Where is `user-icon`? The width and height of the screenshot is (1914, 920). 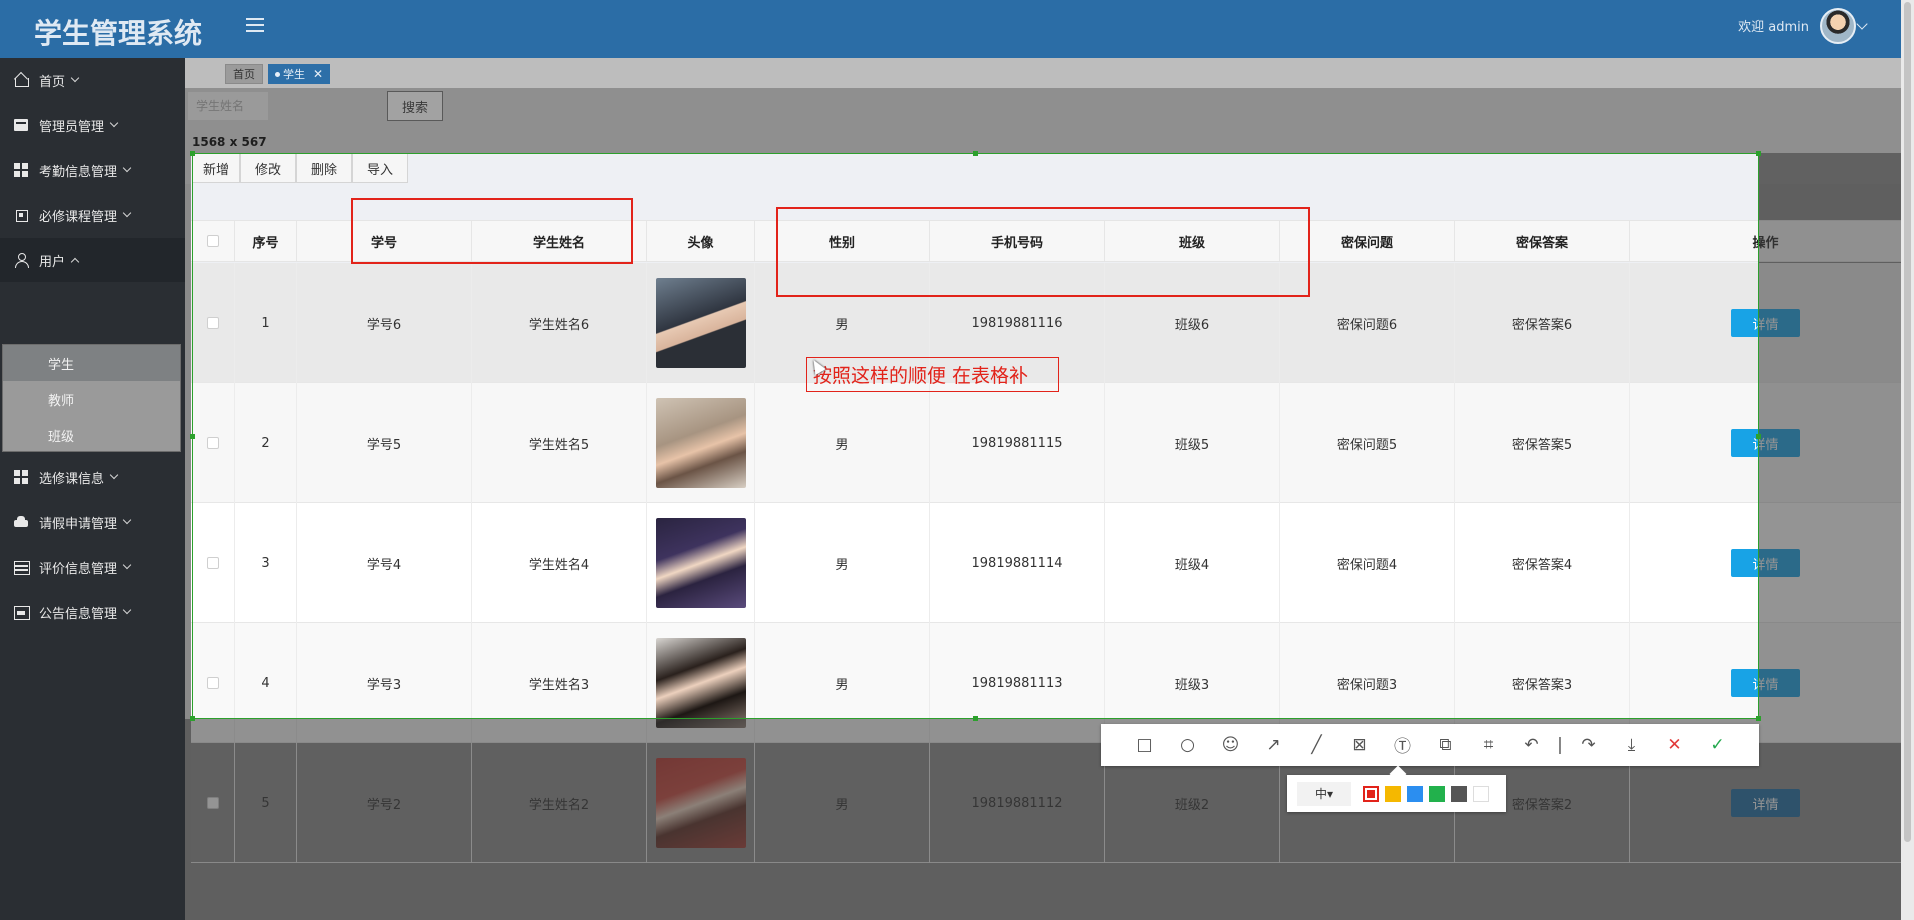 user-icon is located at coordinates (21, 260).